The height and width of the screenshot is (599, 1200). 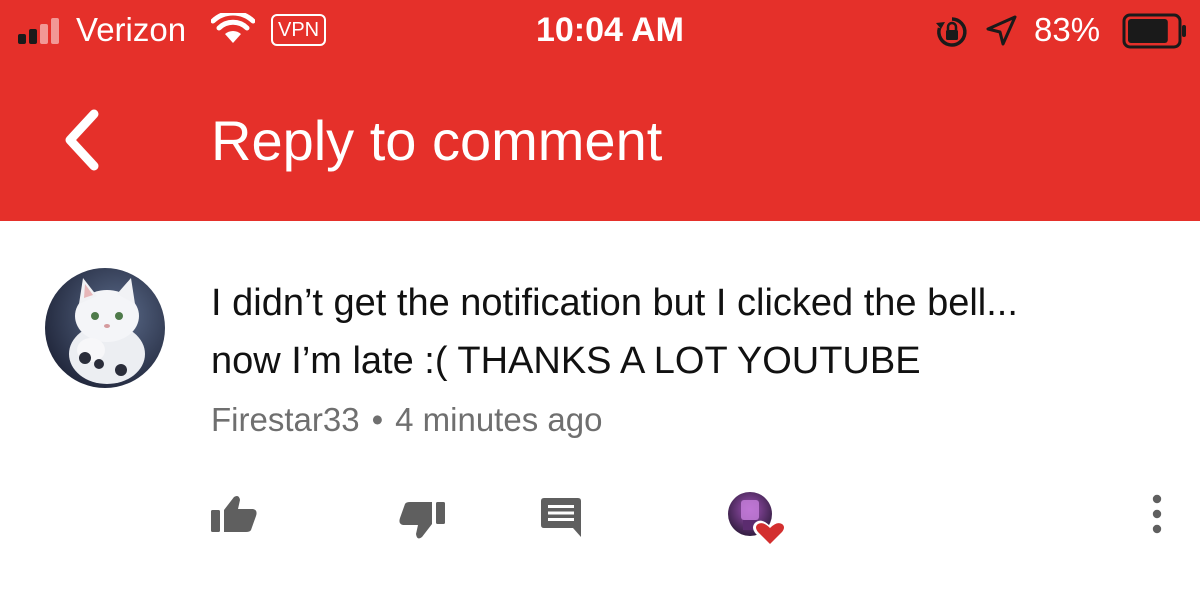 I want to click on dislike-button, so click(x=422, y=521).